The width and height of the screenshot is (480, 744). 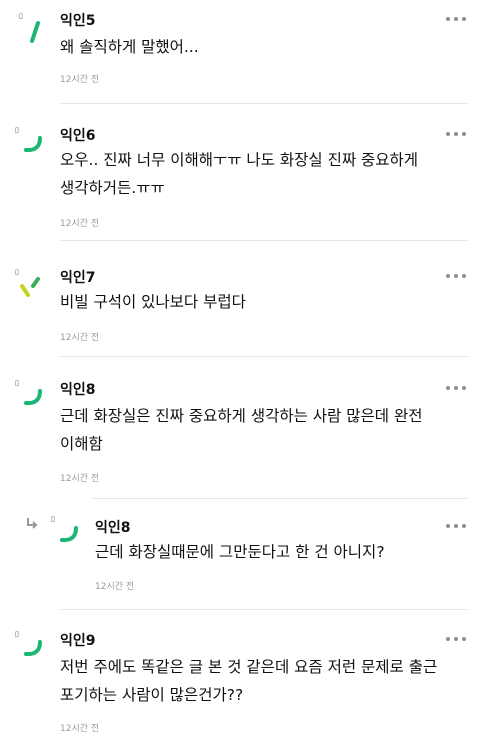 I want to click on comment-text: 근데 화장실은 진짜 중요하게 생각하는 사람 많은데 완전 이해함, so click(x=244, y=430).